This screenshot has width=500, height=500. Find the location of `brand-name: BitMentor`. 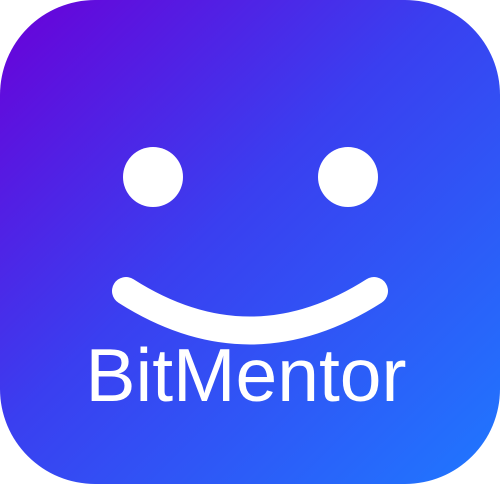

brand-name: BitMentor is located at coordinates (246, 375).